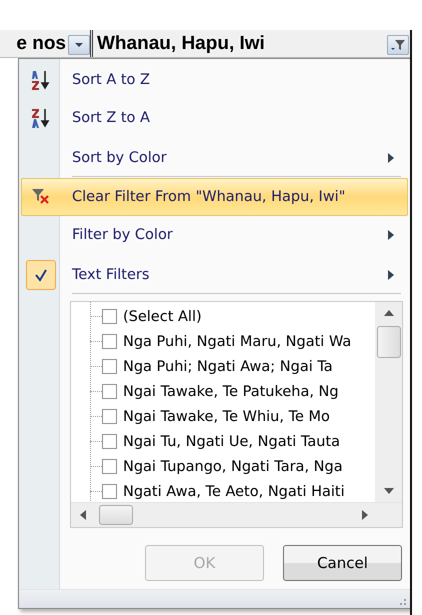 The image size is (422, 615). Describe the element at coordinates (181, 44) in the screenshot. I see `column-header: Whanau, Hapu, Iwi` at that location.